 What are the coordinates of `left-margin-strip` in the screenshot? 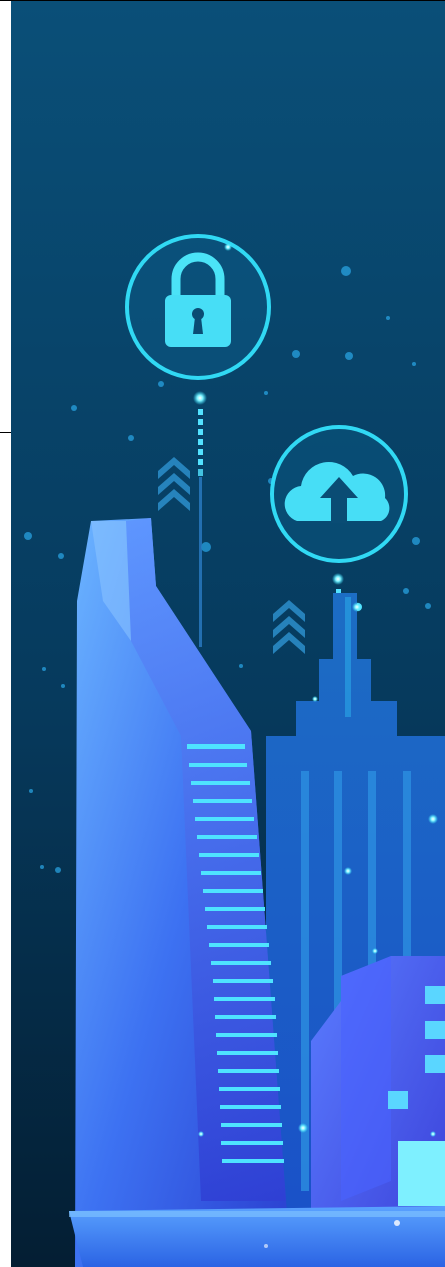 It's located at (5, 633).